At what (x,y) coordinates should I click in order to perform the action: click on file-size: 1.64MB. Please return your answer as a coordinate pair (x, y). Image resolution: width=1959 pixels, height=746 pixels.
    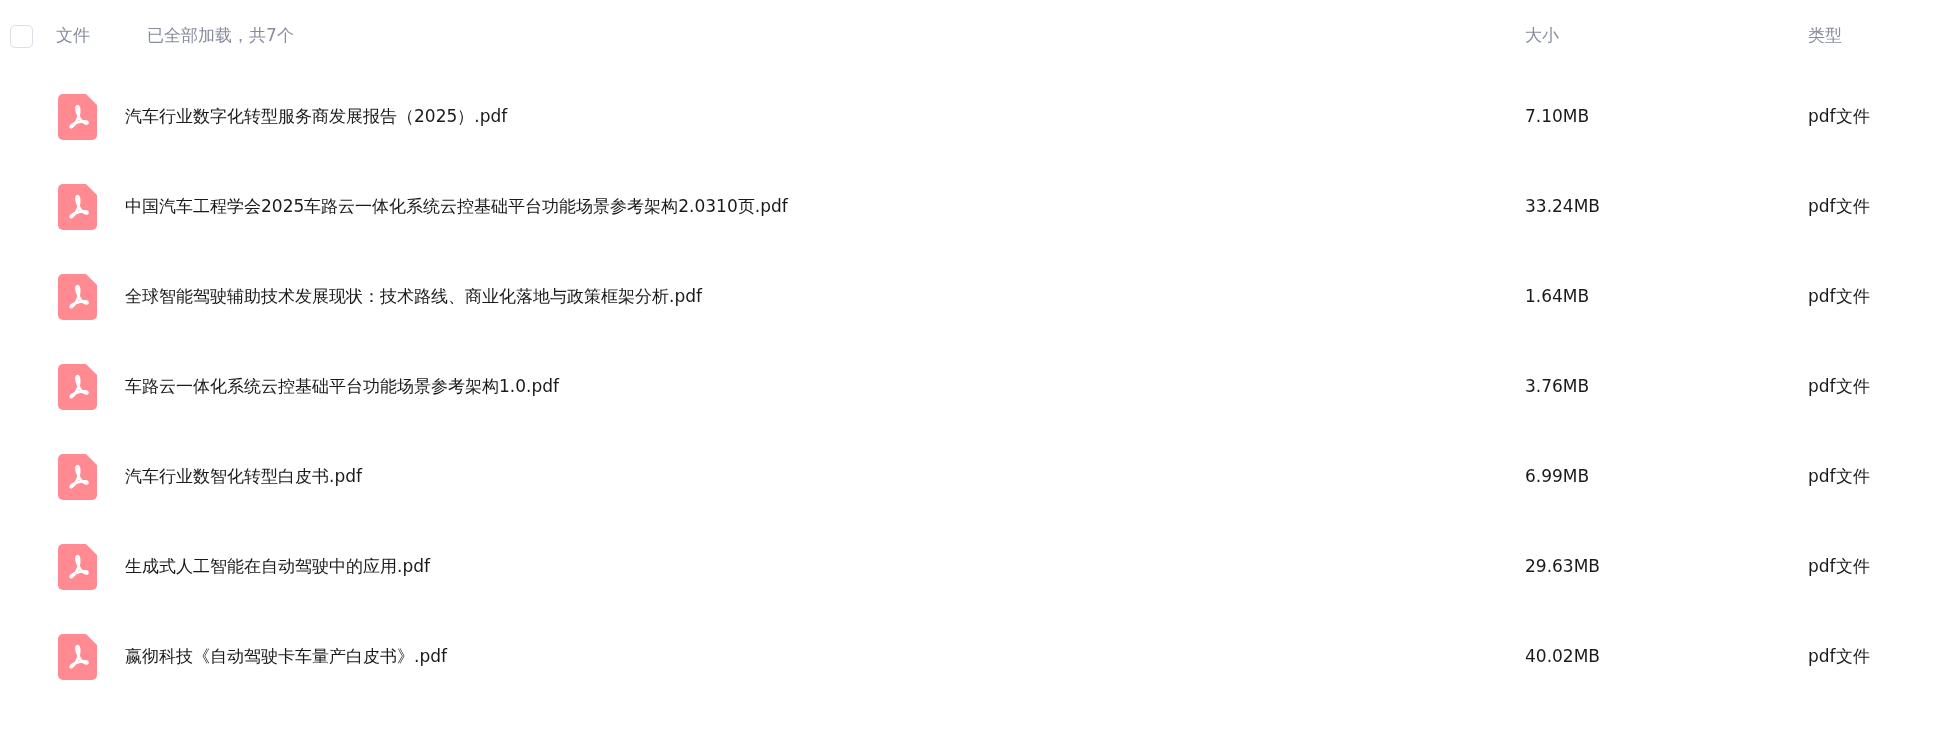
    Looking at the image, I should click on (1557, 296).